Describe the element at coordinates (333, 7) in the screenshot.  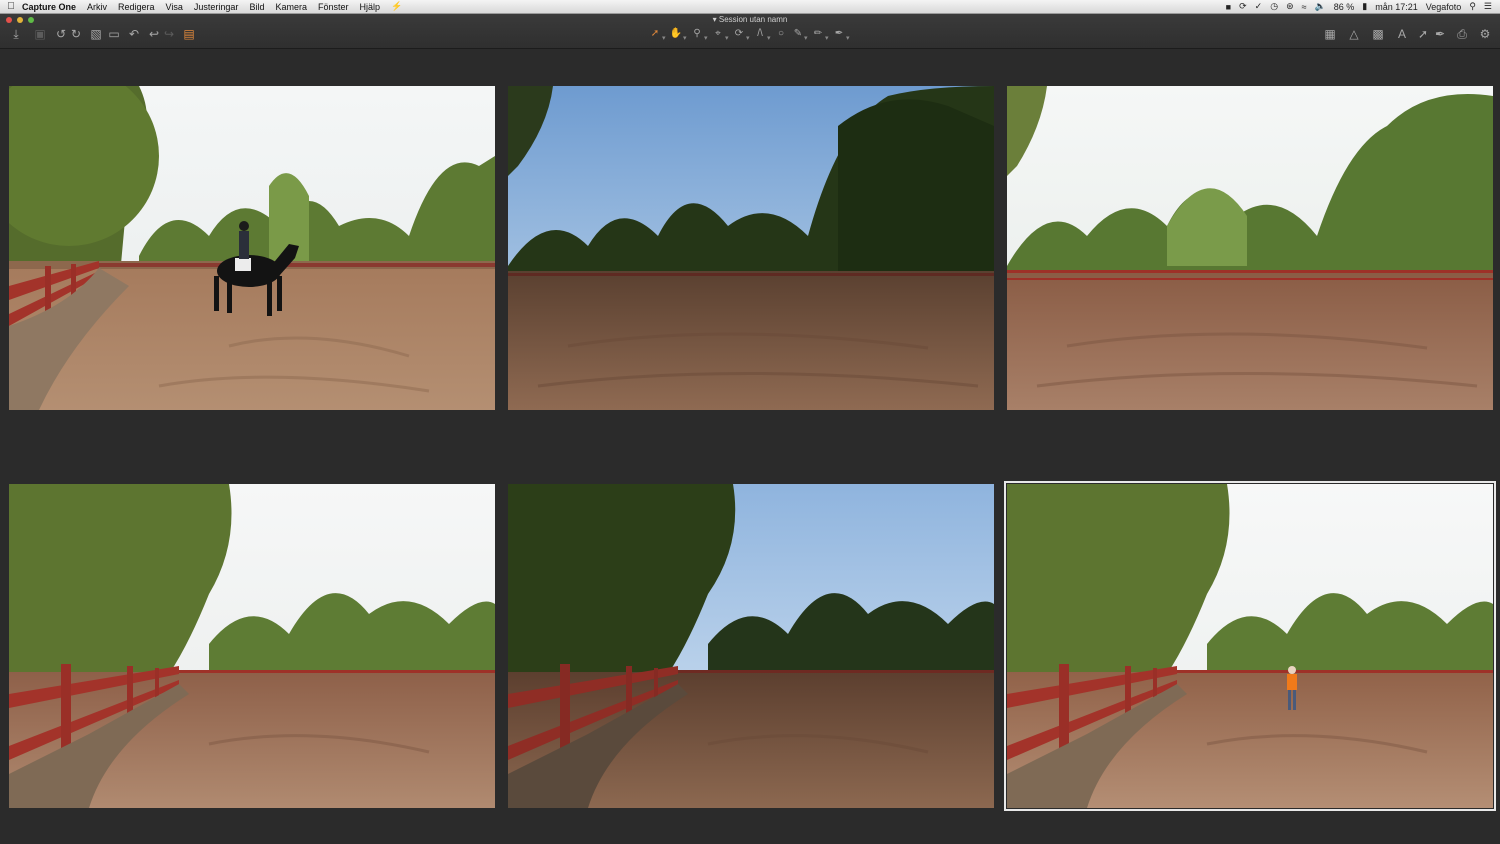
I see `menu-fonster: Fönster` at that location.